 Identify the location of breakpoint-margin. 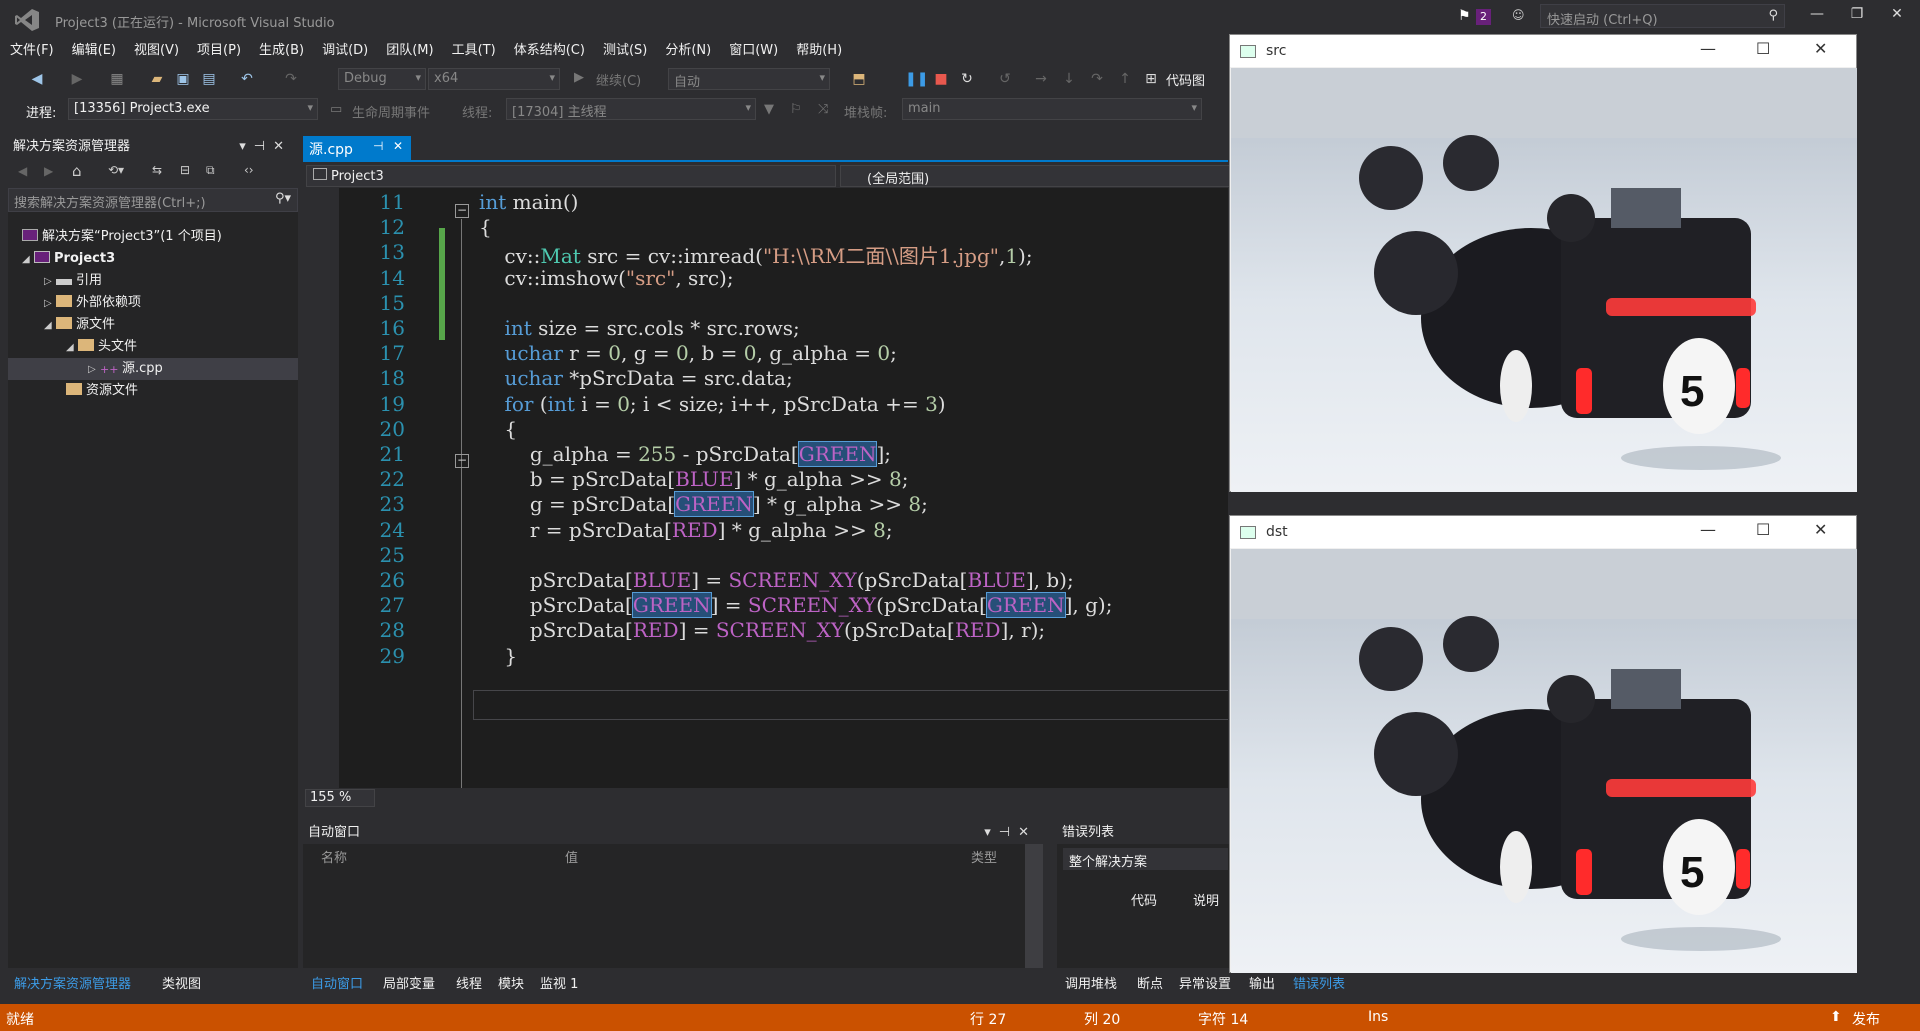
(321, 488).